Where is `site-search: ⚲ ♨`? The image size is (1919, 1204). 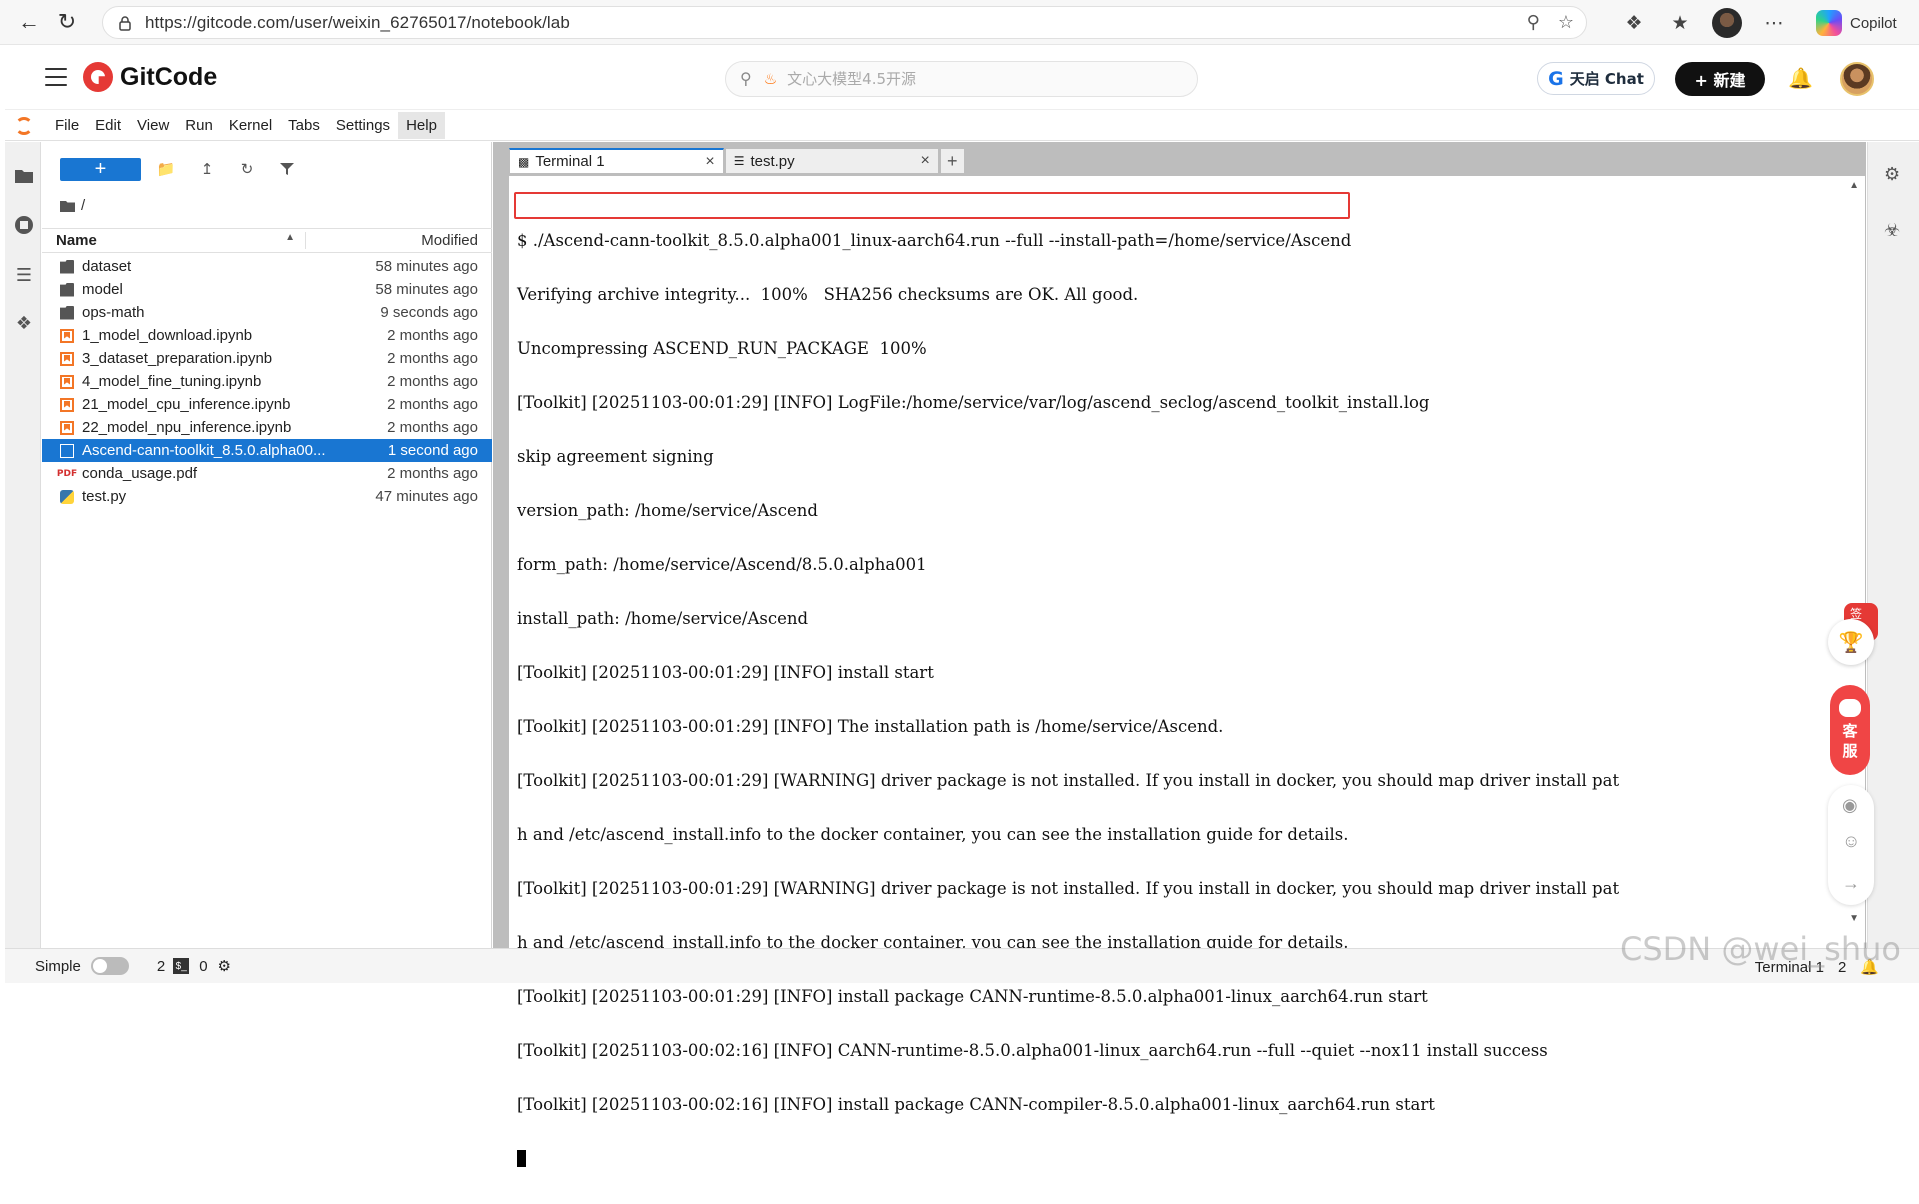
site-search: ⚲ ♨ is located at coordinates (961, 79).